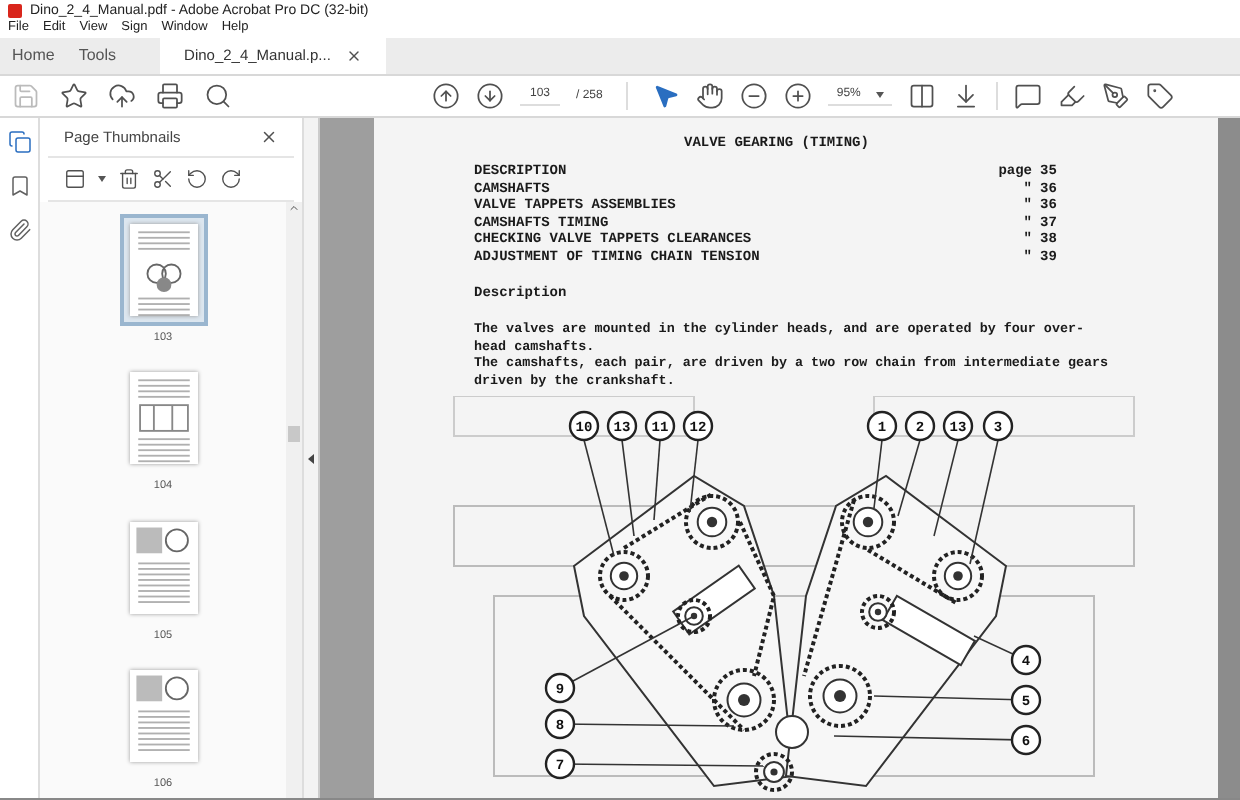 The width and height of the screenshot is (1240, 800). What do you see at coordinates (122, 96) in the screenshot?
I see `cloud-upload-icon` at bounding box center [122, 96].